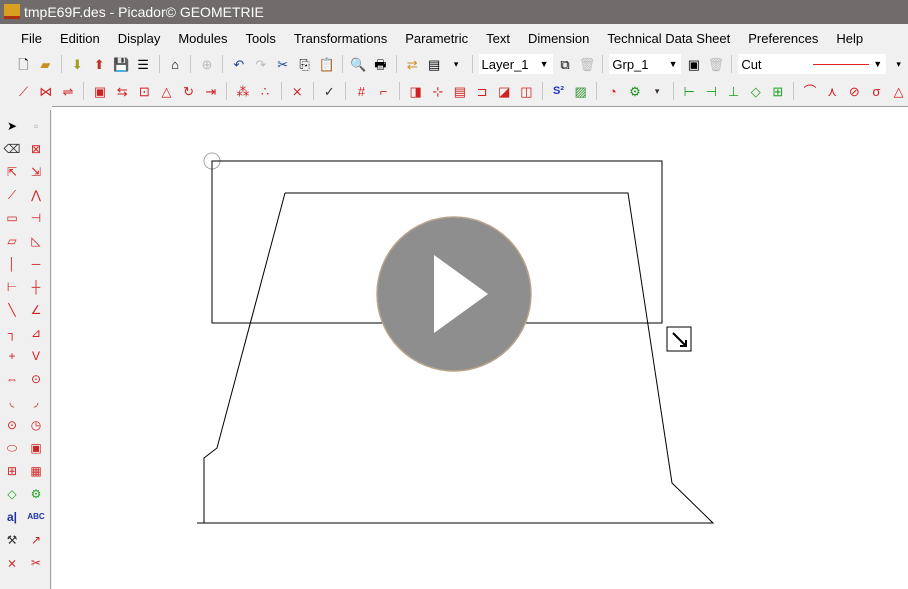 The width and height of the screenshot is (908, 589). I want to click on play-button, so click(454, 294).